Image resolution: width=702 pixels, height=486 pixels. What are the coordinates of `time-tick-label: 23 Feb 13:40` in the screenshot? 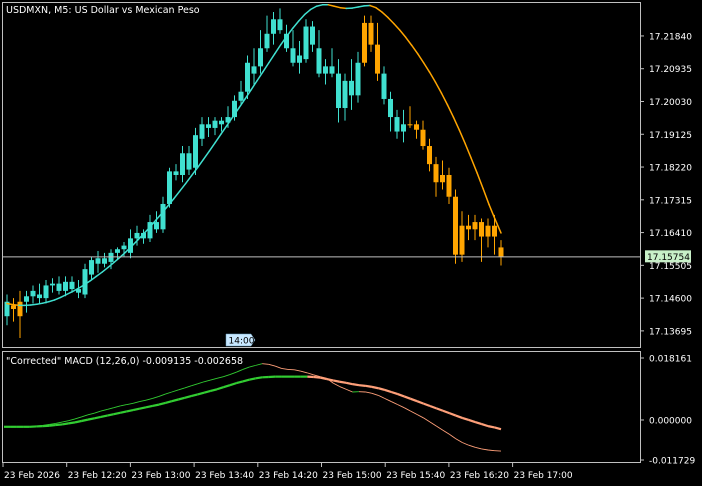 It's located at (224, 476).